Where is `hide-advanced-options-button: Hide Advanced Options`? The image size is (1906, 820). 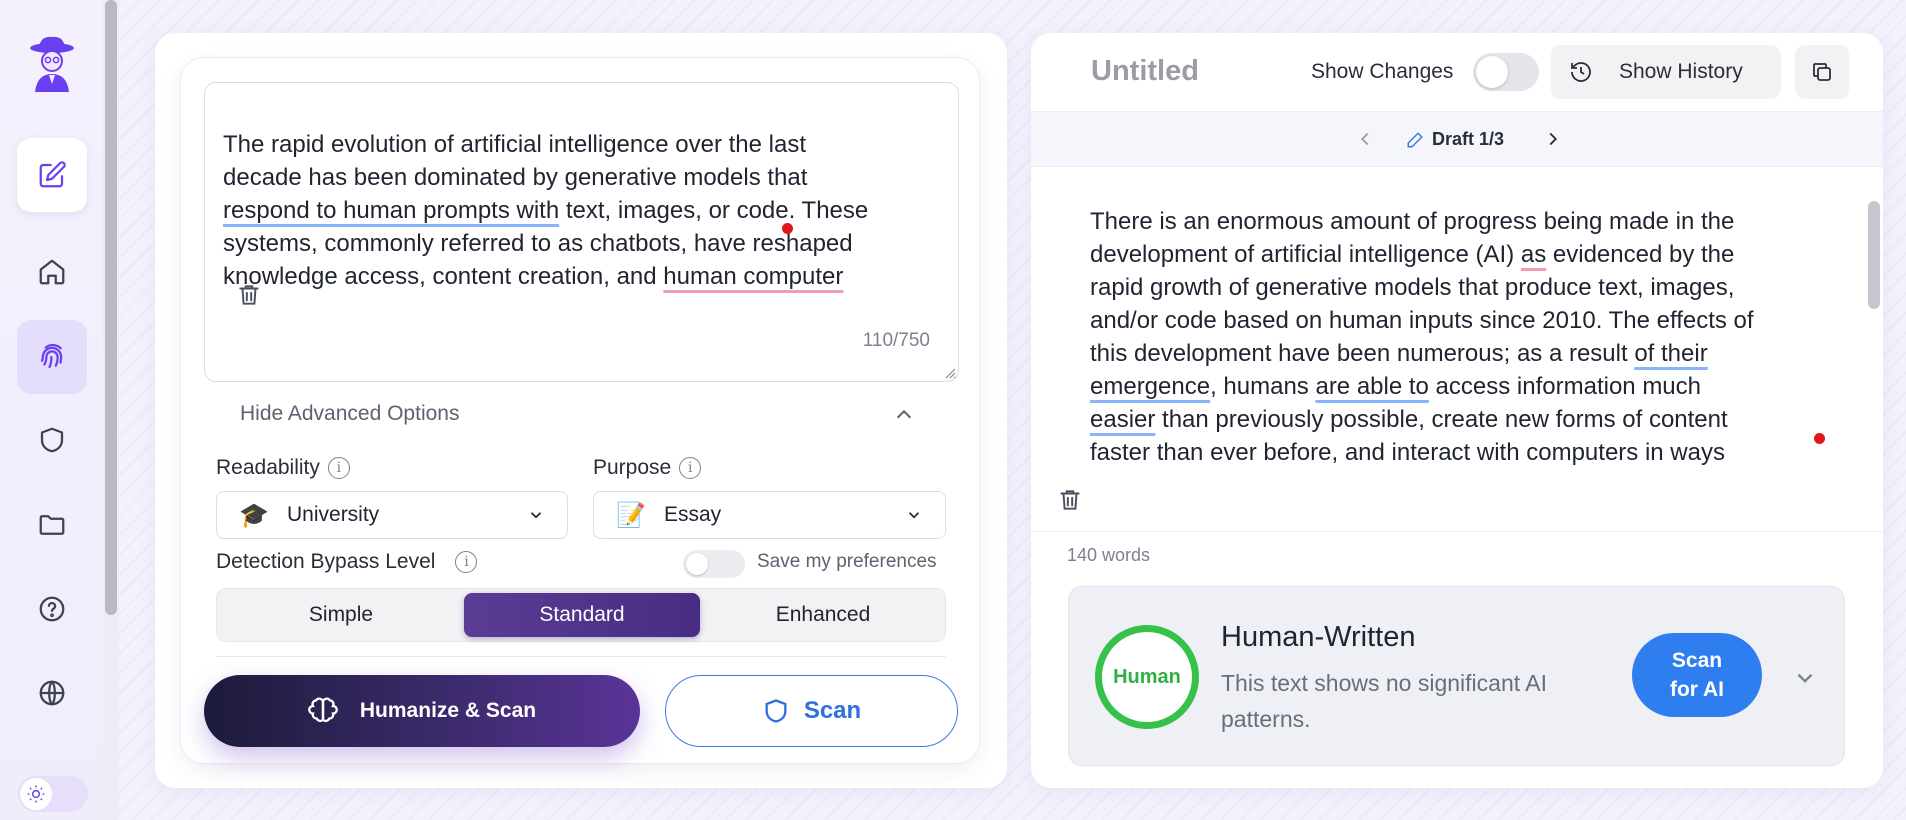 hide-advanced-options-button: Hide Advanced Options is located at coordinates (349, 414).